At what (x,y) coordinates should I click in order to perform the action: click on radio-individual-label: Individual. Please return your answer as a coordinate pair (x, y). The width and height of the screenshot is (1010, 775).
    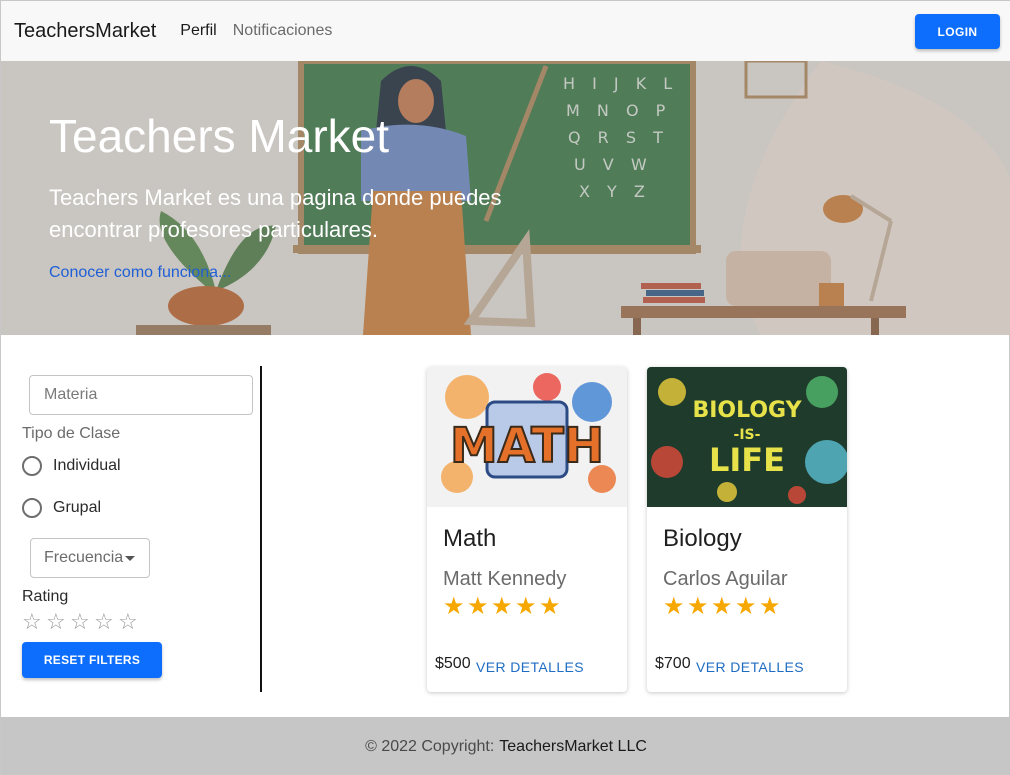
    Looking at the image, I should click on (87, 465).